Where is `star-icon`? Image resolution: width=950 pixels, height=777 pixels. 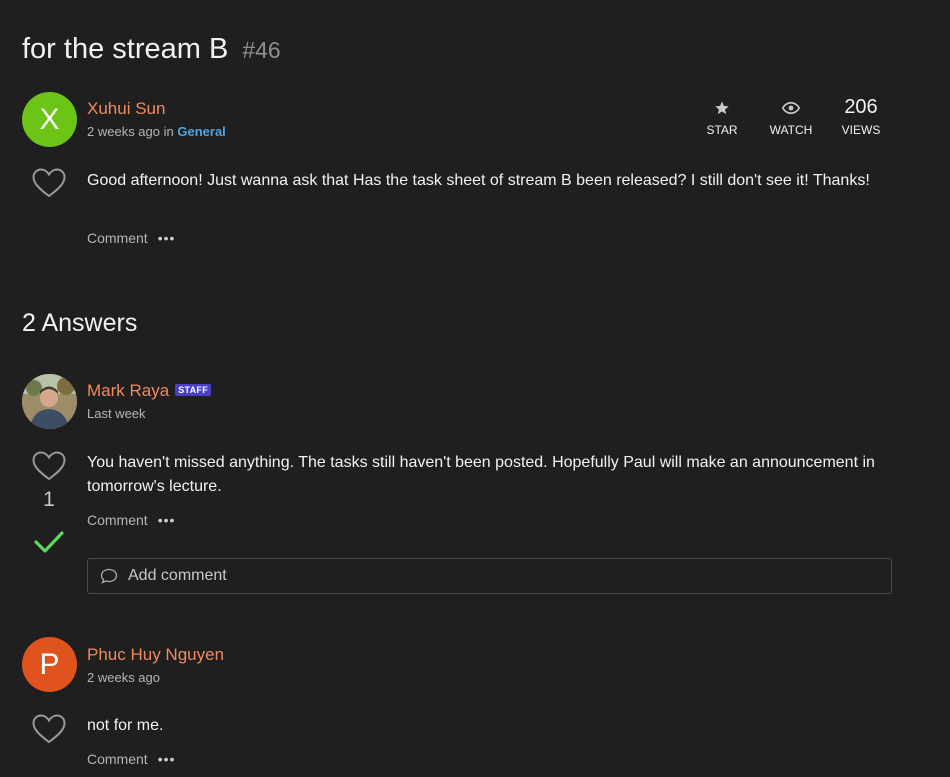 star-icon is located at coordinates (722, 108).